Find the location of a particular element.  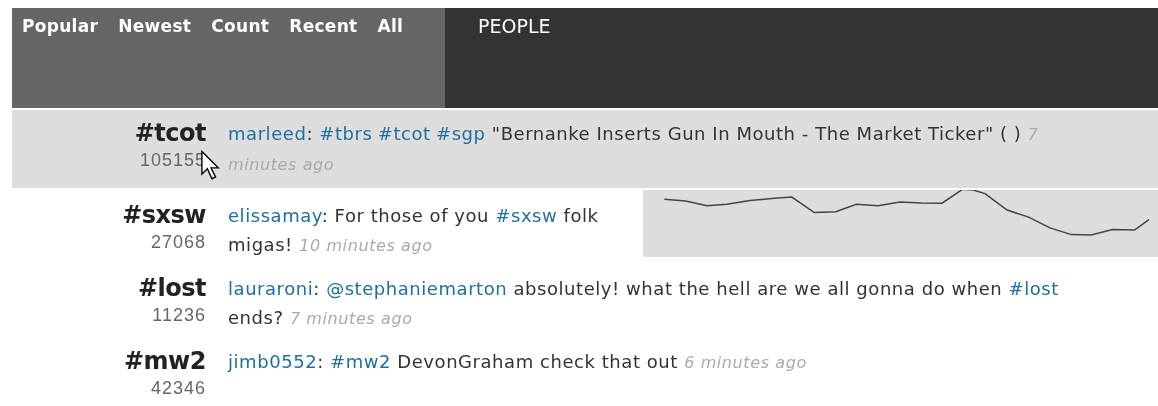

nav-tab: Popular is located at coordinates (60, 26).